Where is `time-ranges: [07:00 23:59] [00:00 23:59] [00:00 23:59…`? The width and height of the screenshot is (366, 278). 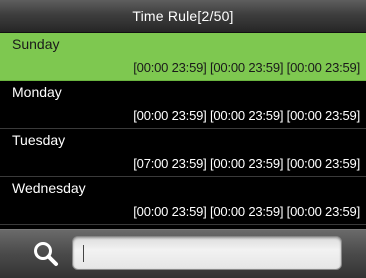 time-ranges: [07:00 23:59] [00:00 23:59] [00:00 23:59… is located at coordinates (246, 163).